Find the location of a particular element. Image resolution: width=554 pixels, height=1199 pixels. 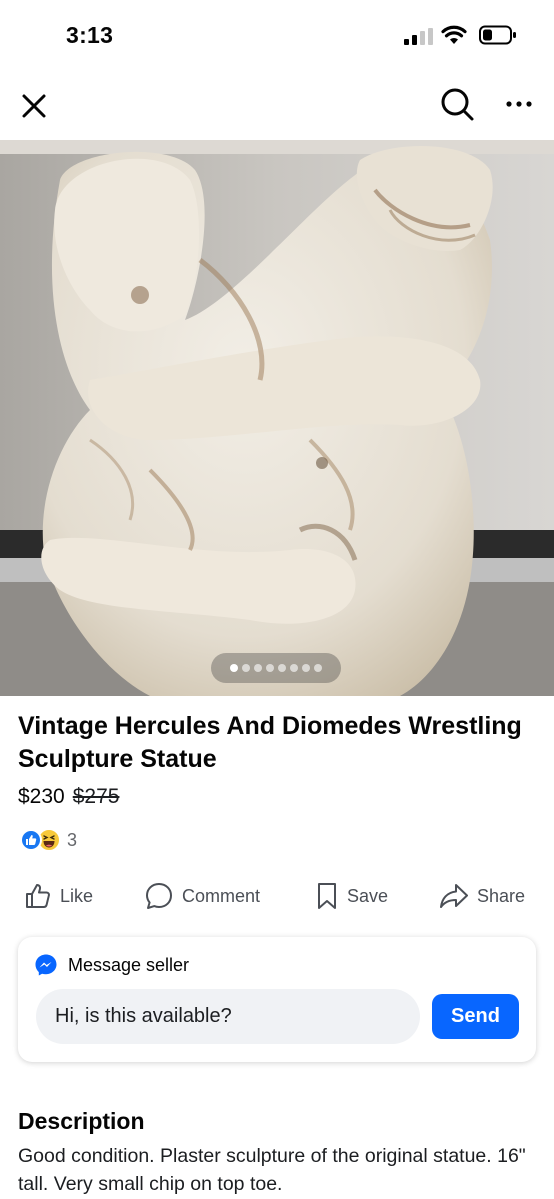

share-label: Share is located at coordinates (501, 895).